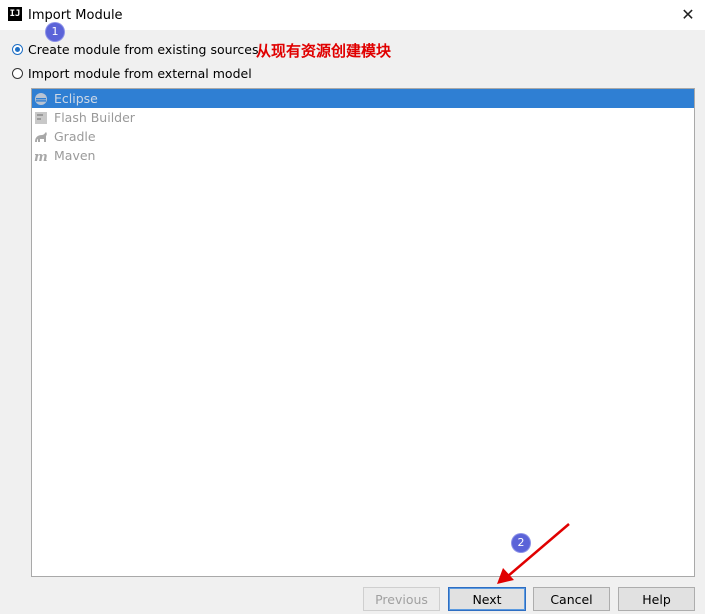 This screenshot has width=705, height=614. I want to click on option-import-external-model: Import module from external model, so click(132, 73).